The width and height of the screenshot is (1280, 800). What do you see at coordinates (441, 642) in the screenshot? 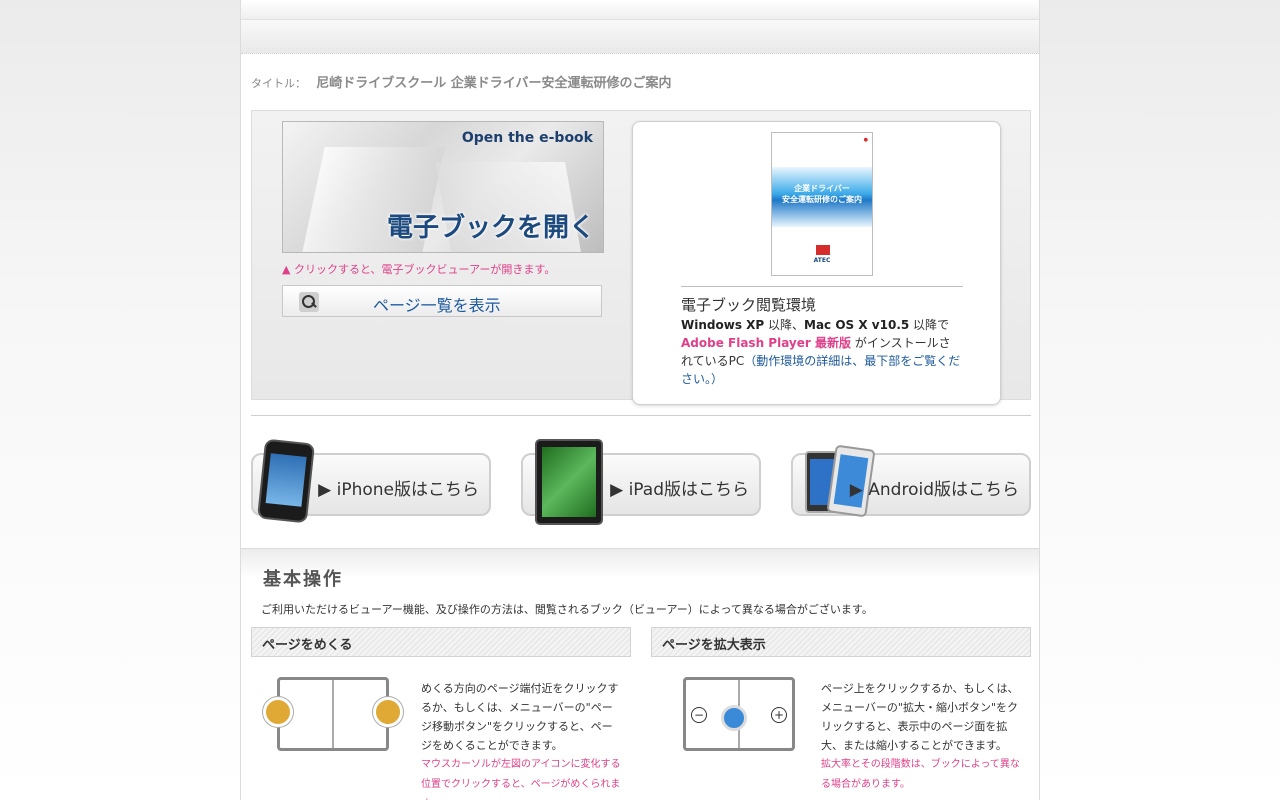
I see `turn-page-heading: ページをめくる` at bounding box center [441, 642].